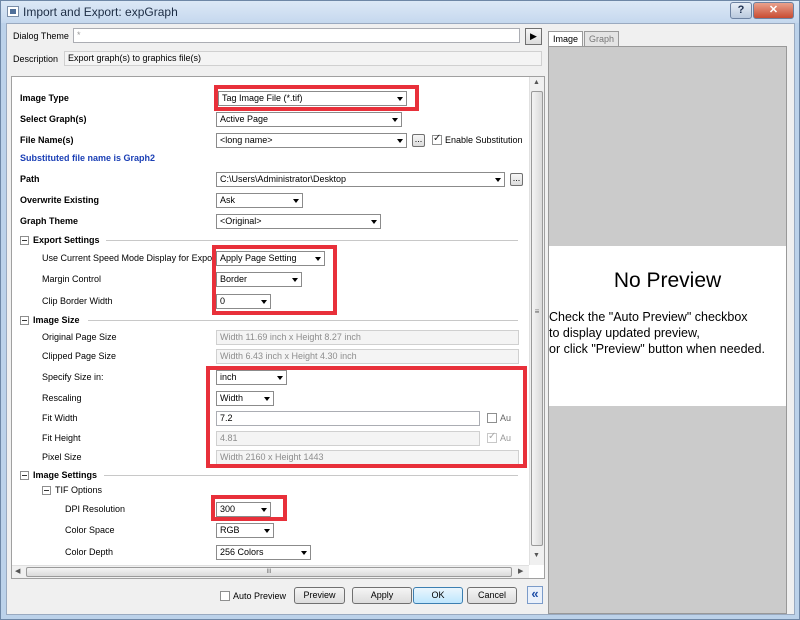  Describe the element at coordinates (79, 490) in the screenshot. I see `tif-options-title: TIF Options` at that location.